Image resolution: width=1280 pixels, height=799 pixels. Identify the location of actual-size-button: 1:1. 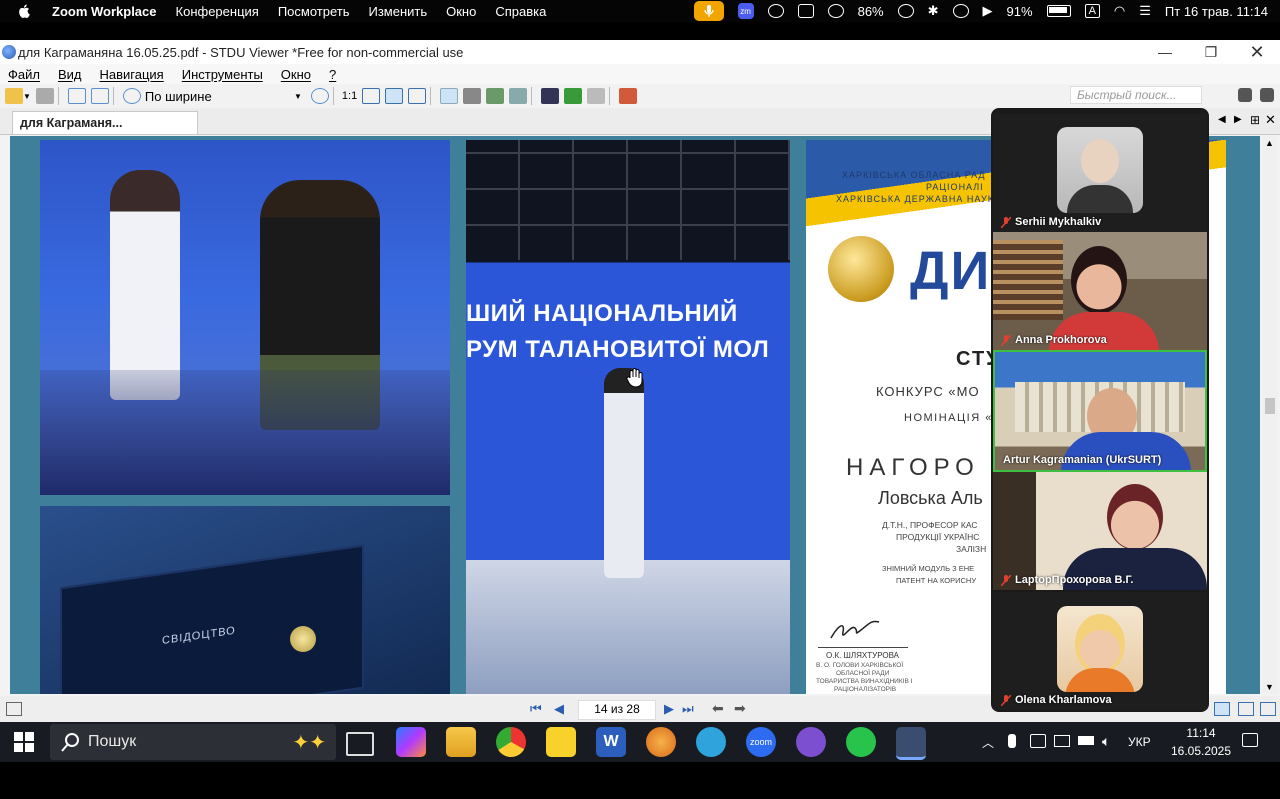
(349, 96).